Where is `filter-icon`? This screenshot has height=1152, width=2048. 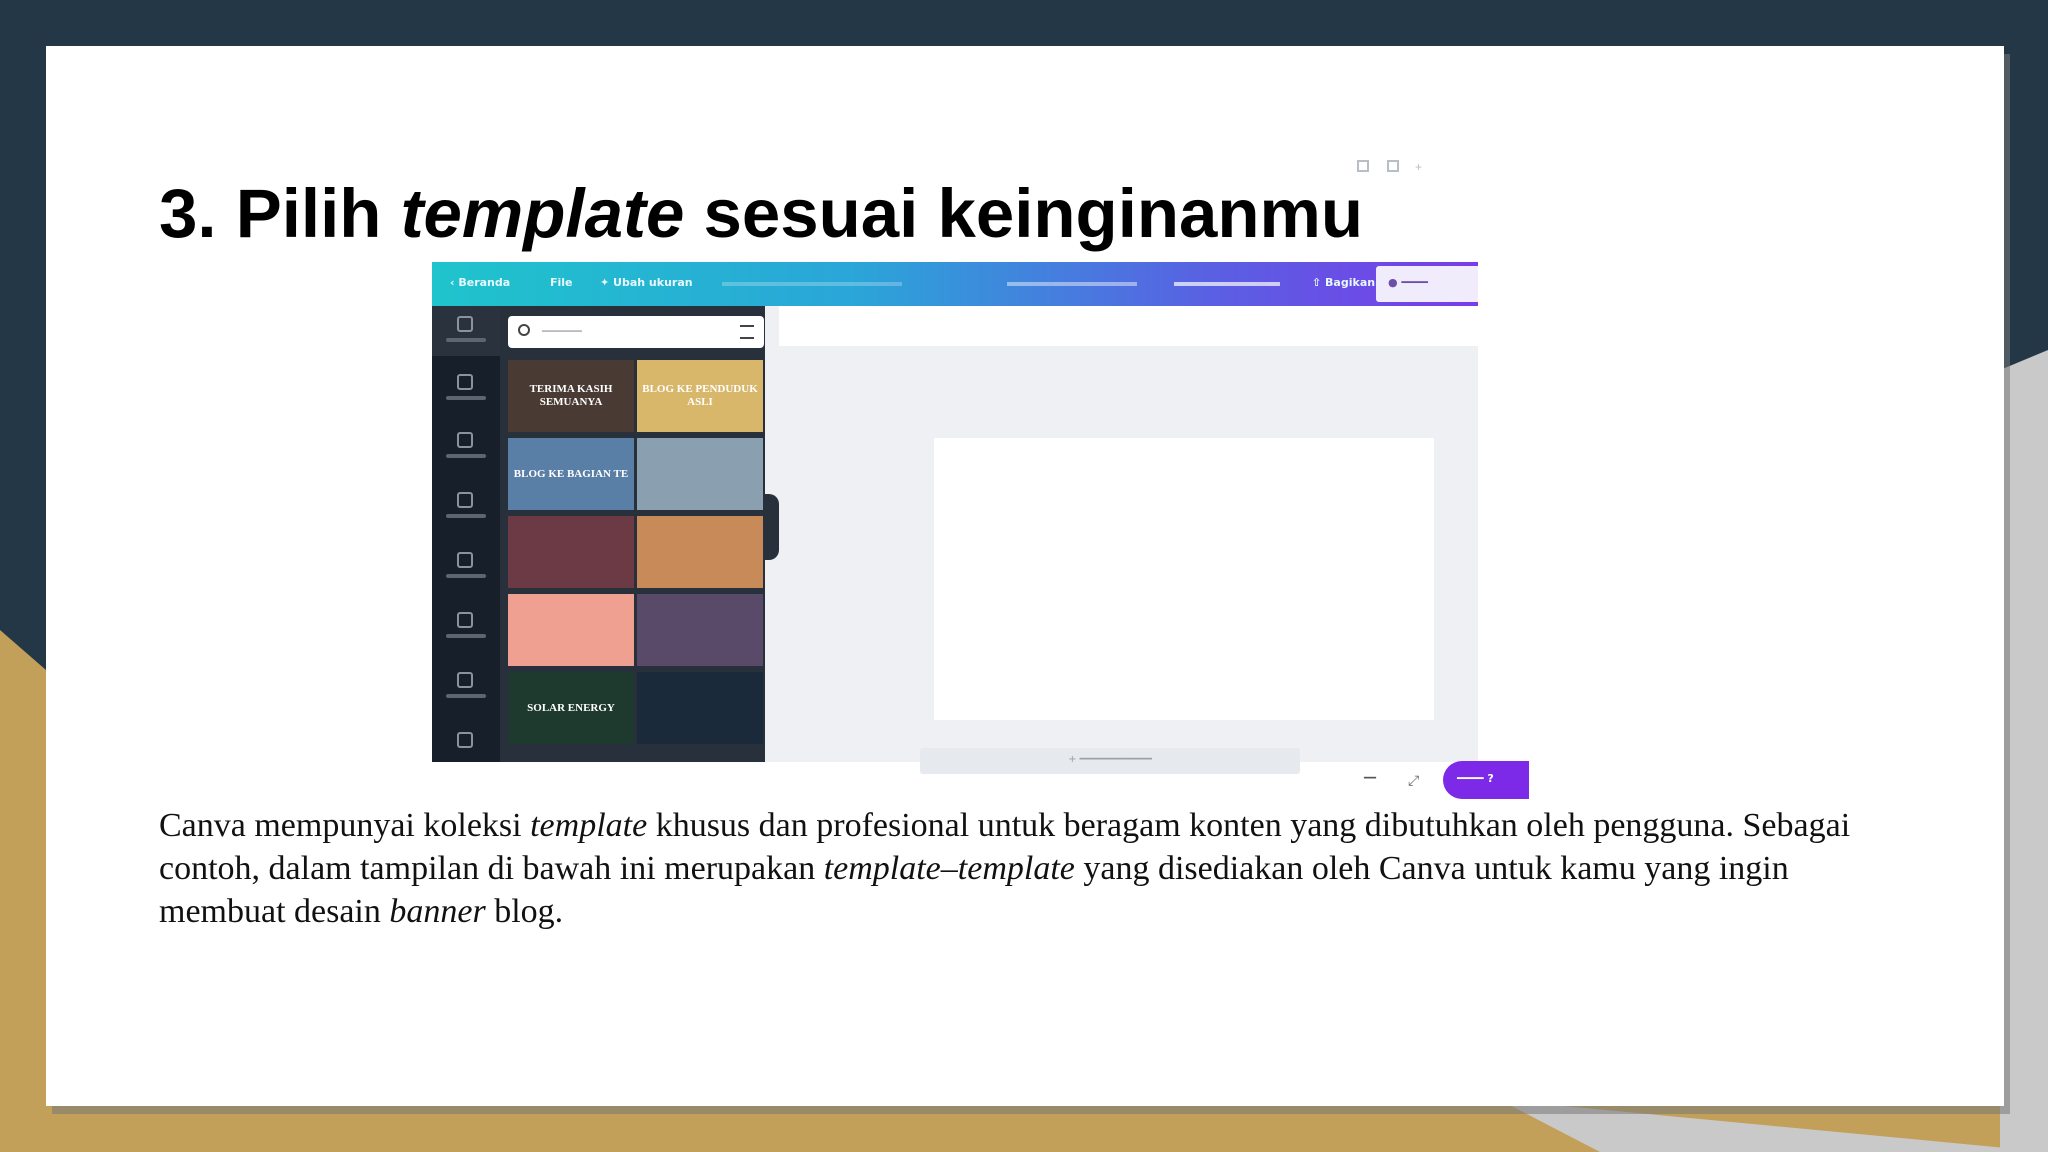 filter-icon is located at coordinates (747, 332).